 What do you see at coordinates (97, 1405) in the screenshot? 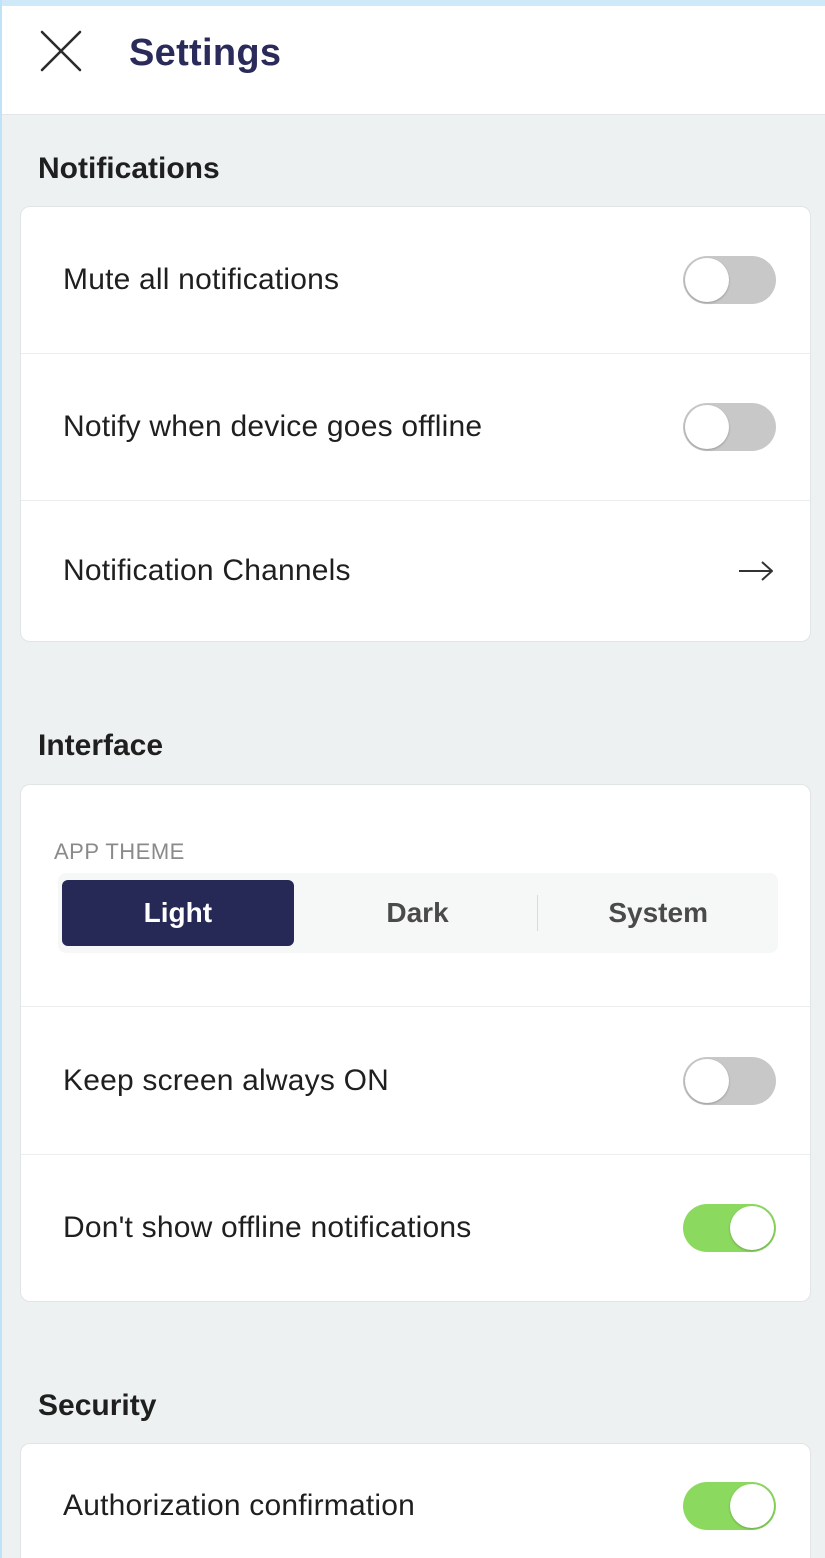
I see `section-title-security: Security` at bounding box center [97, 1405].